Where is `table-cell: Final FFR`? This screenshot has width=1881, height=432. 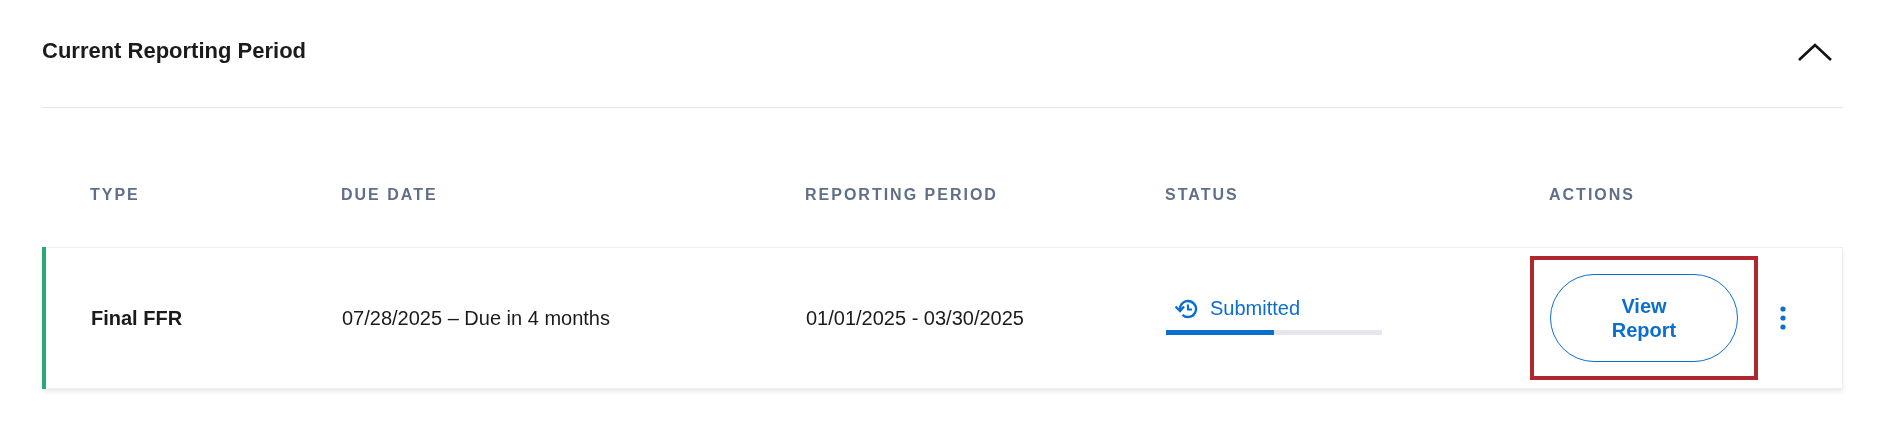 table-cell: Final FFR is located at coordinates (137, 318).